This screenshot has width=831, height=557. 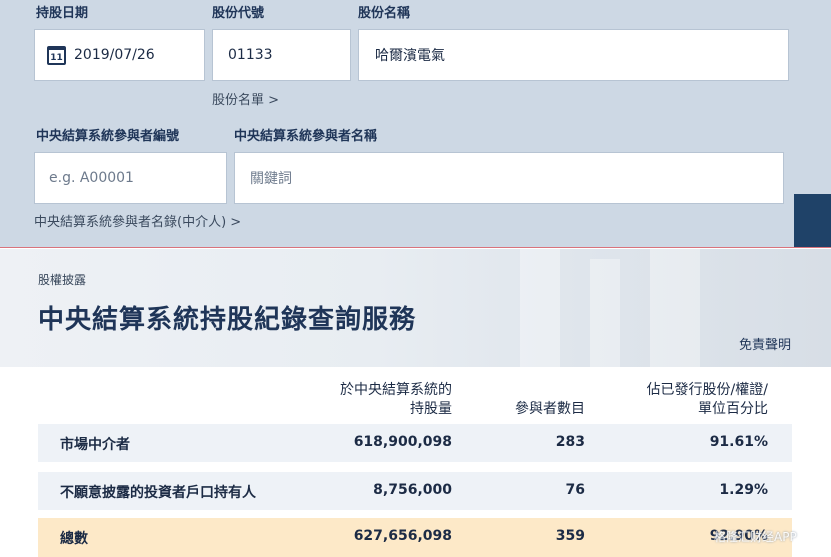 What do you see at coordinates (812, 220) in the screenshot?
I see `side-tab` at bounding box center [812, 220].